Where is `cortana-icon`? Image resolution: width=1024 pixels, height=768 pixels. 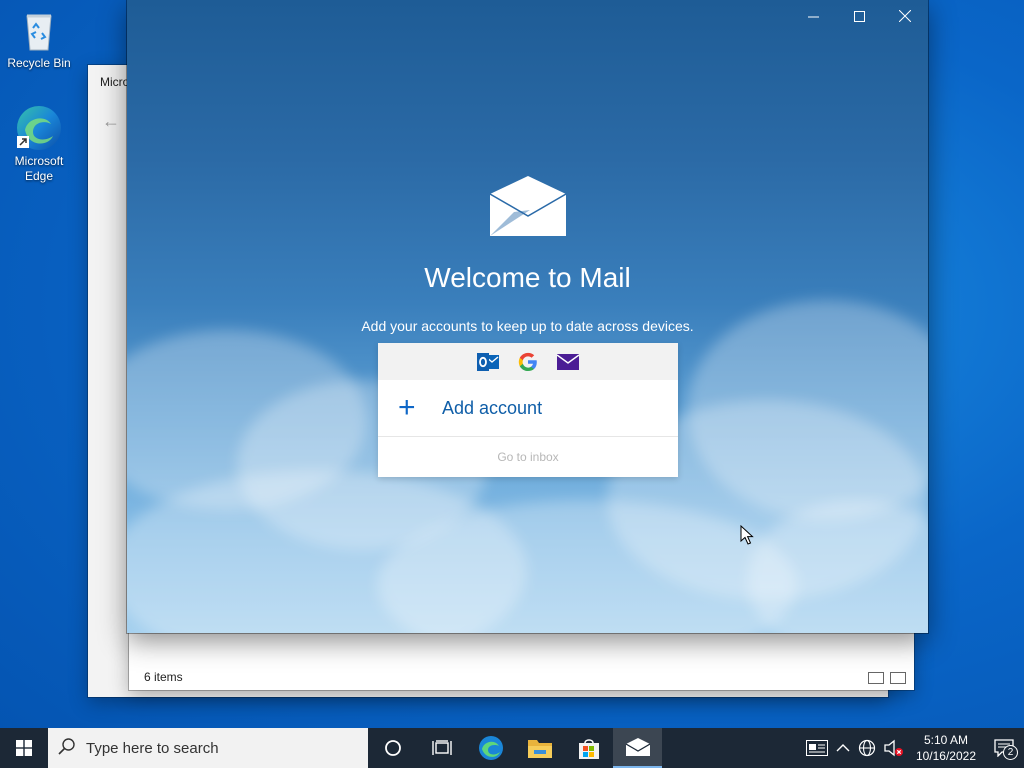 cortana-icon is located at coordinates (392, 748).